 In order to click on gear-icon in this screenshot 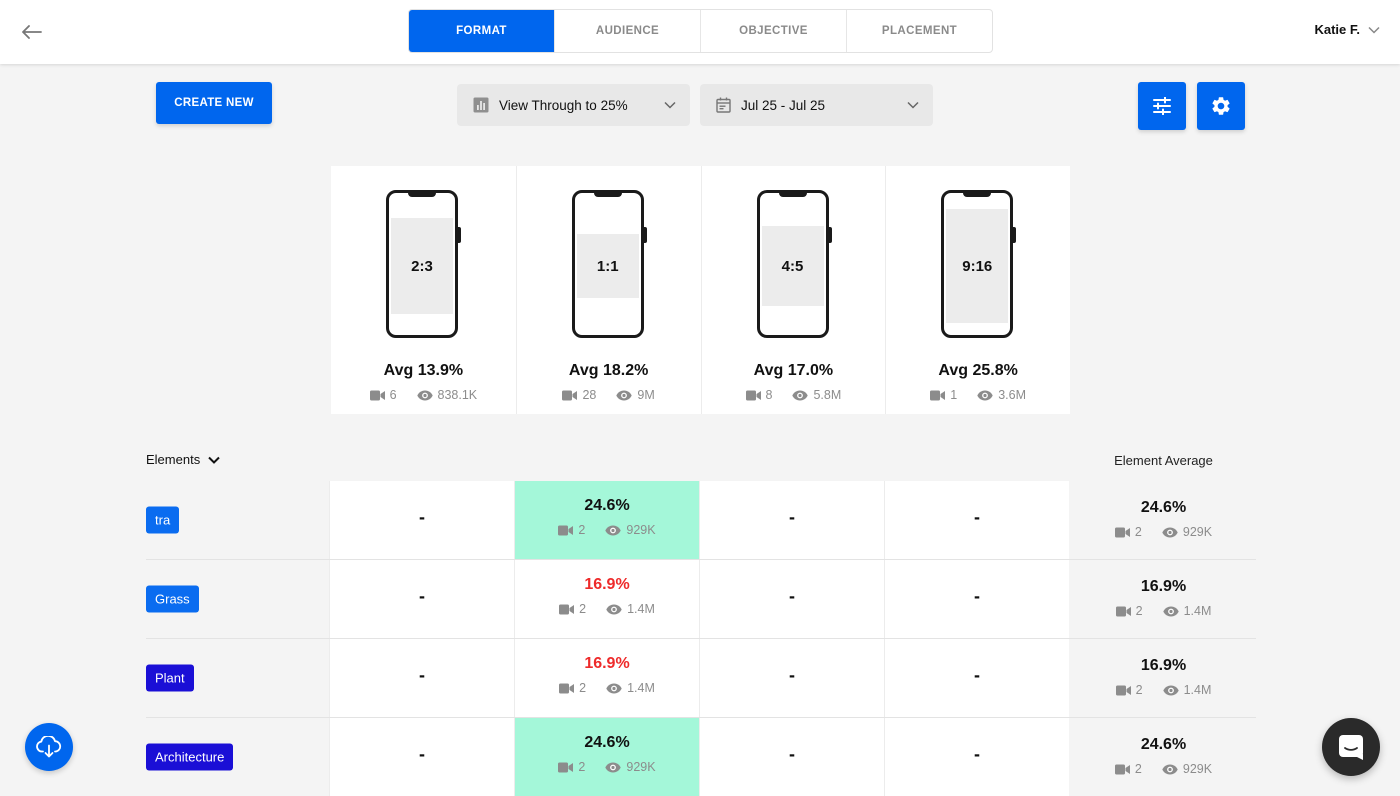, I will do `click(1221, 106)`.